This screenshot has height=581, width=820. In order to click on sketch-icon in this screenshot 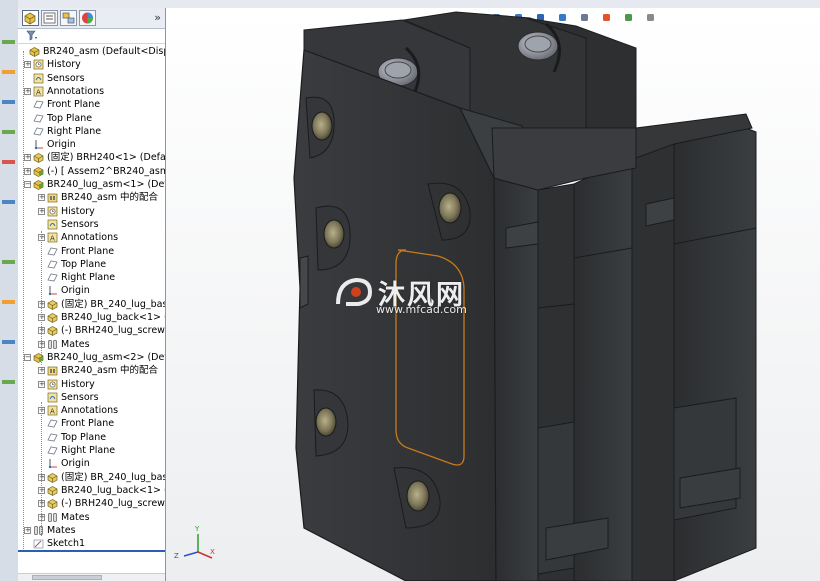, I will do `click(38, 543)`.